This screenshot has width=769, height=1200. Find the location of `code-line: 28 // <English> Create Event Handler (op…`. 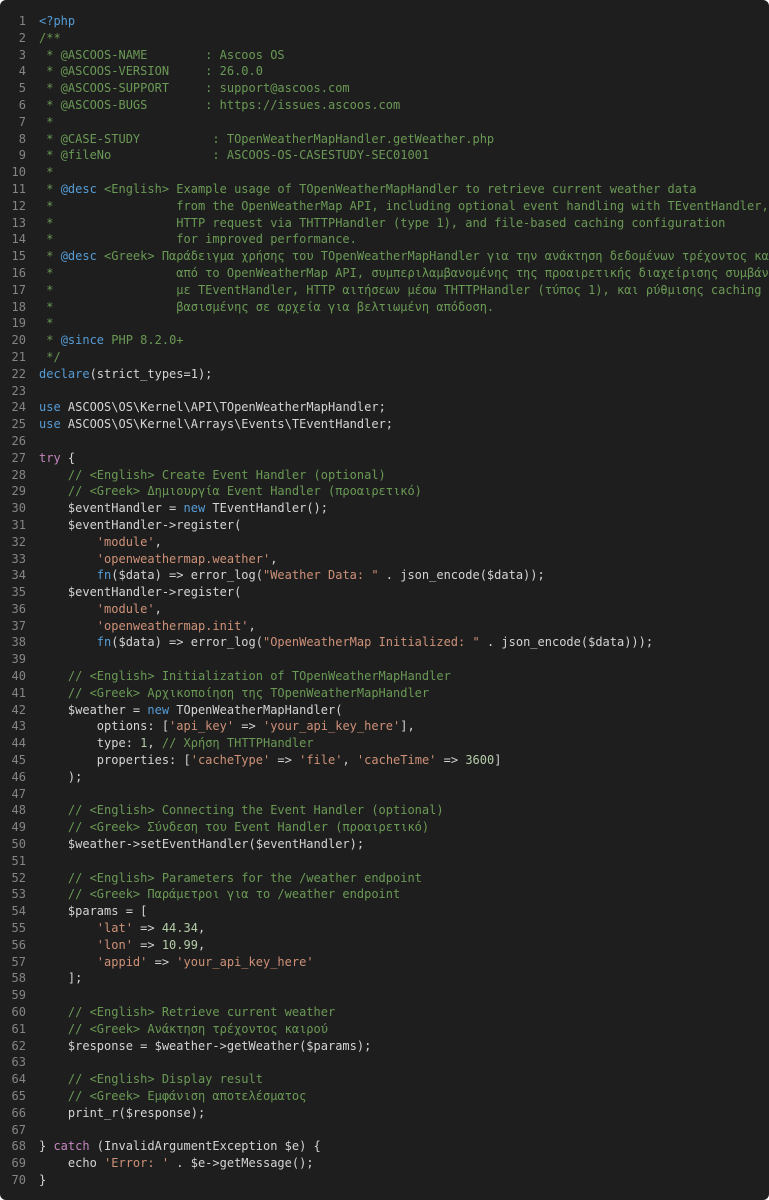

code-line: 28 // <English> Create Event Handler (op… is located at coordinates (384, 475).